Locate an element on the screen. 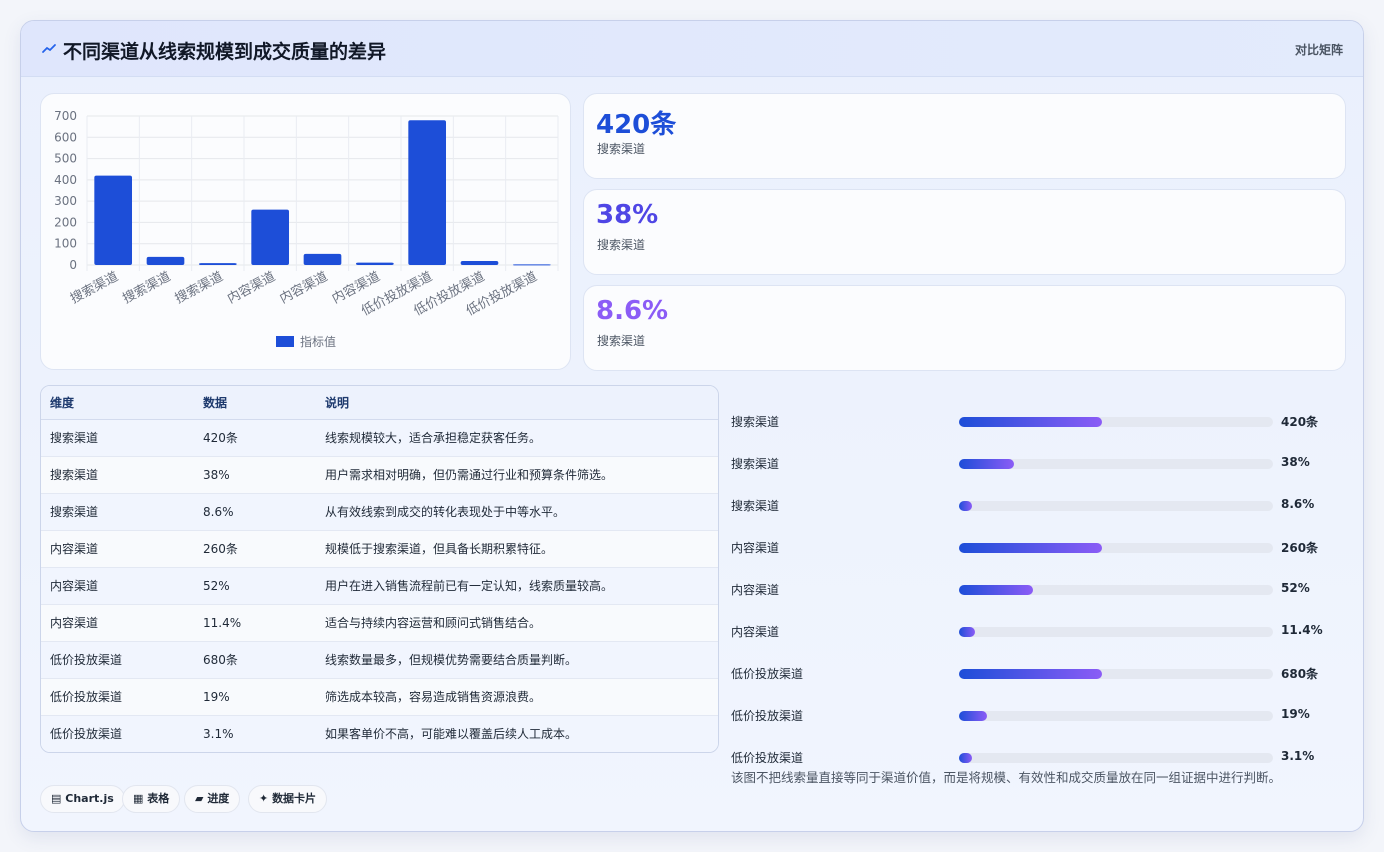 This screenshot has height=852, width=1384. progress-row: 低价投放渠道 3.1% is located at coordinates (1041, 757).